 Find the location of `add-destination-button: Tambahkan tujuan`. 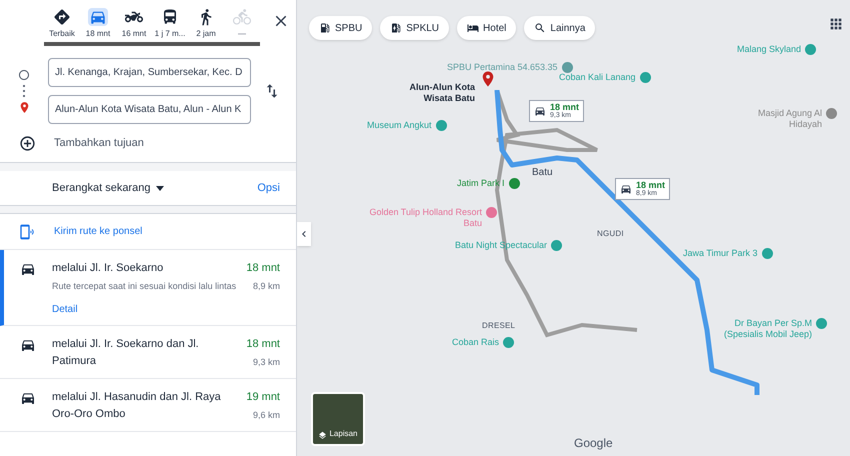

add-destination-button: Tambahkan tujuan is located at coordinates (99, 143).